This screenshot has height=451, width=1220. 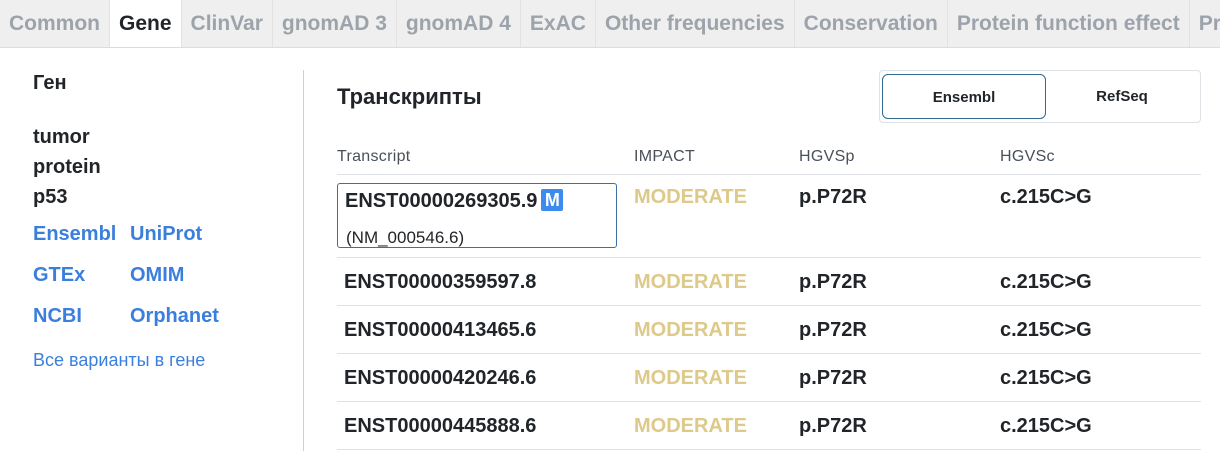 What do you see at coordinates (146, 23) in the screenshot?
I see `tab-gene: Gene` at bounding box center [146, 23].